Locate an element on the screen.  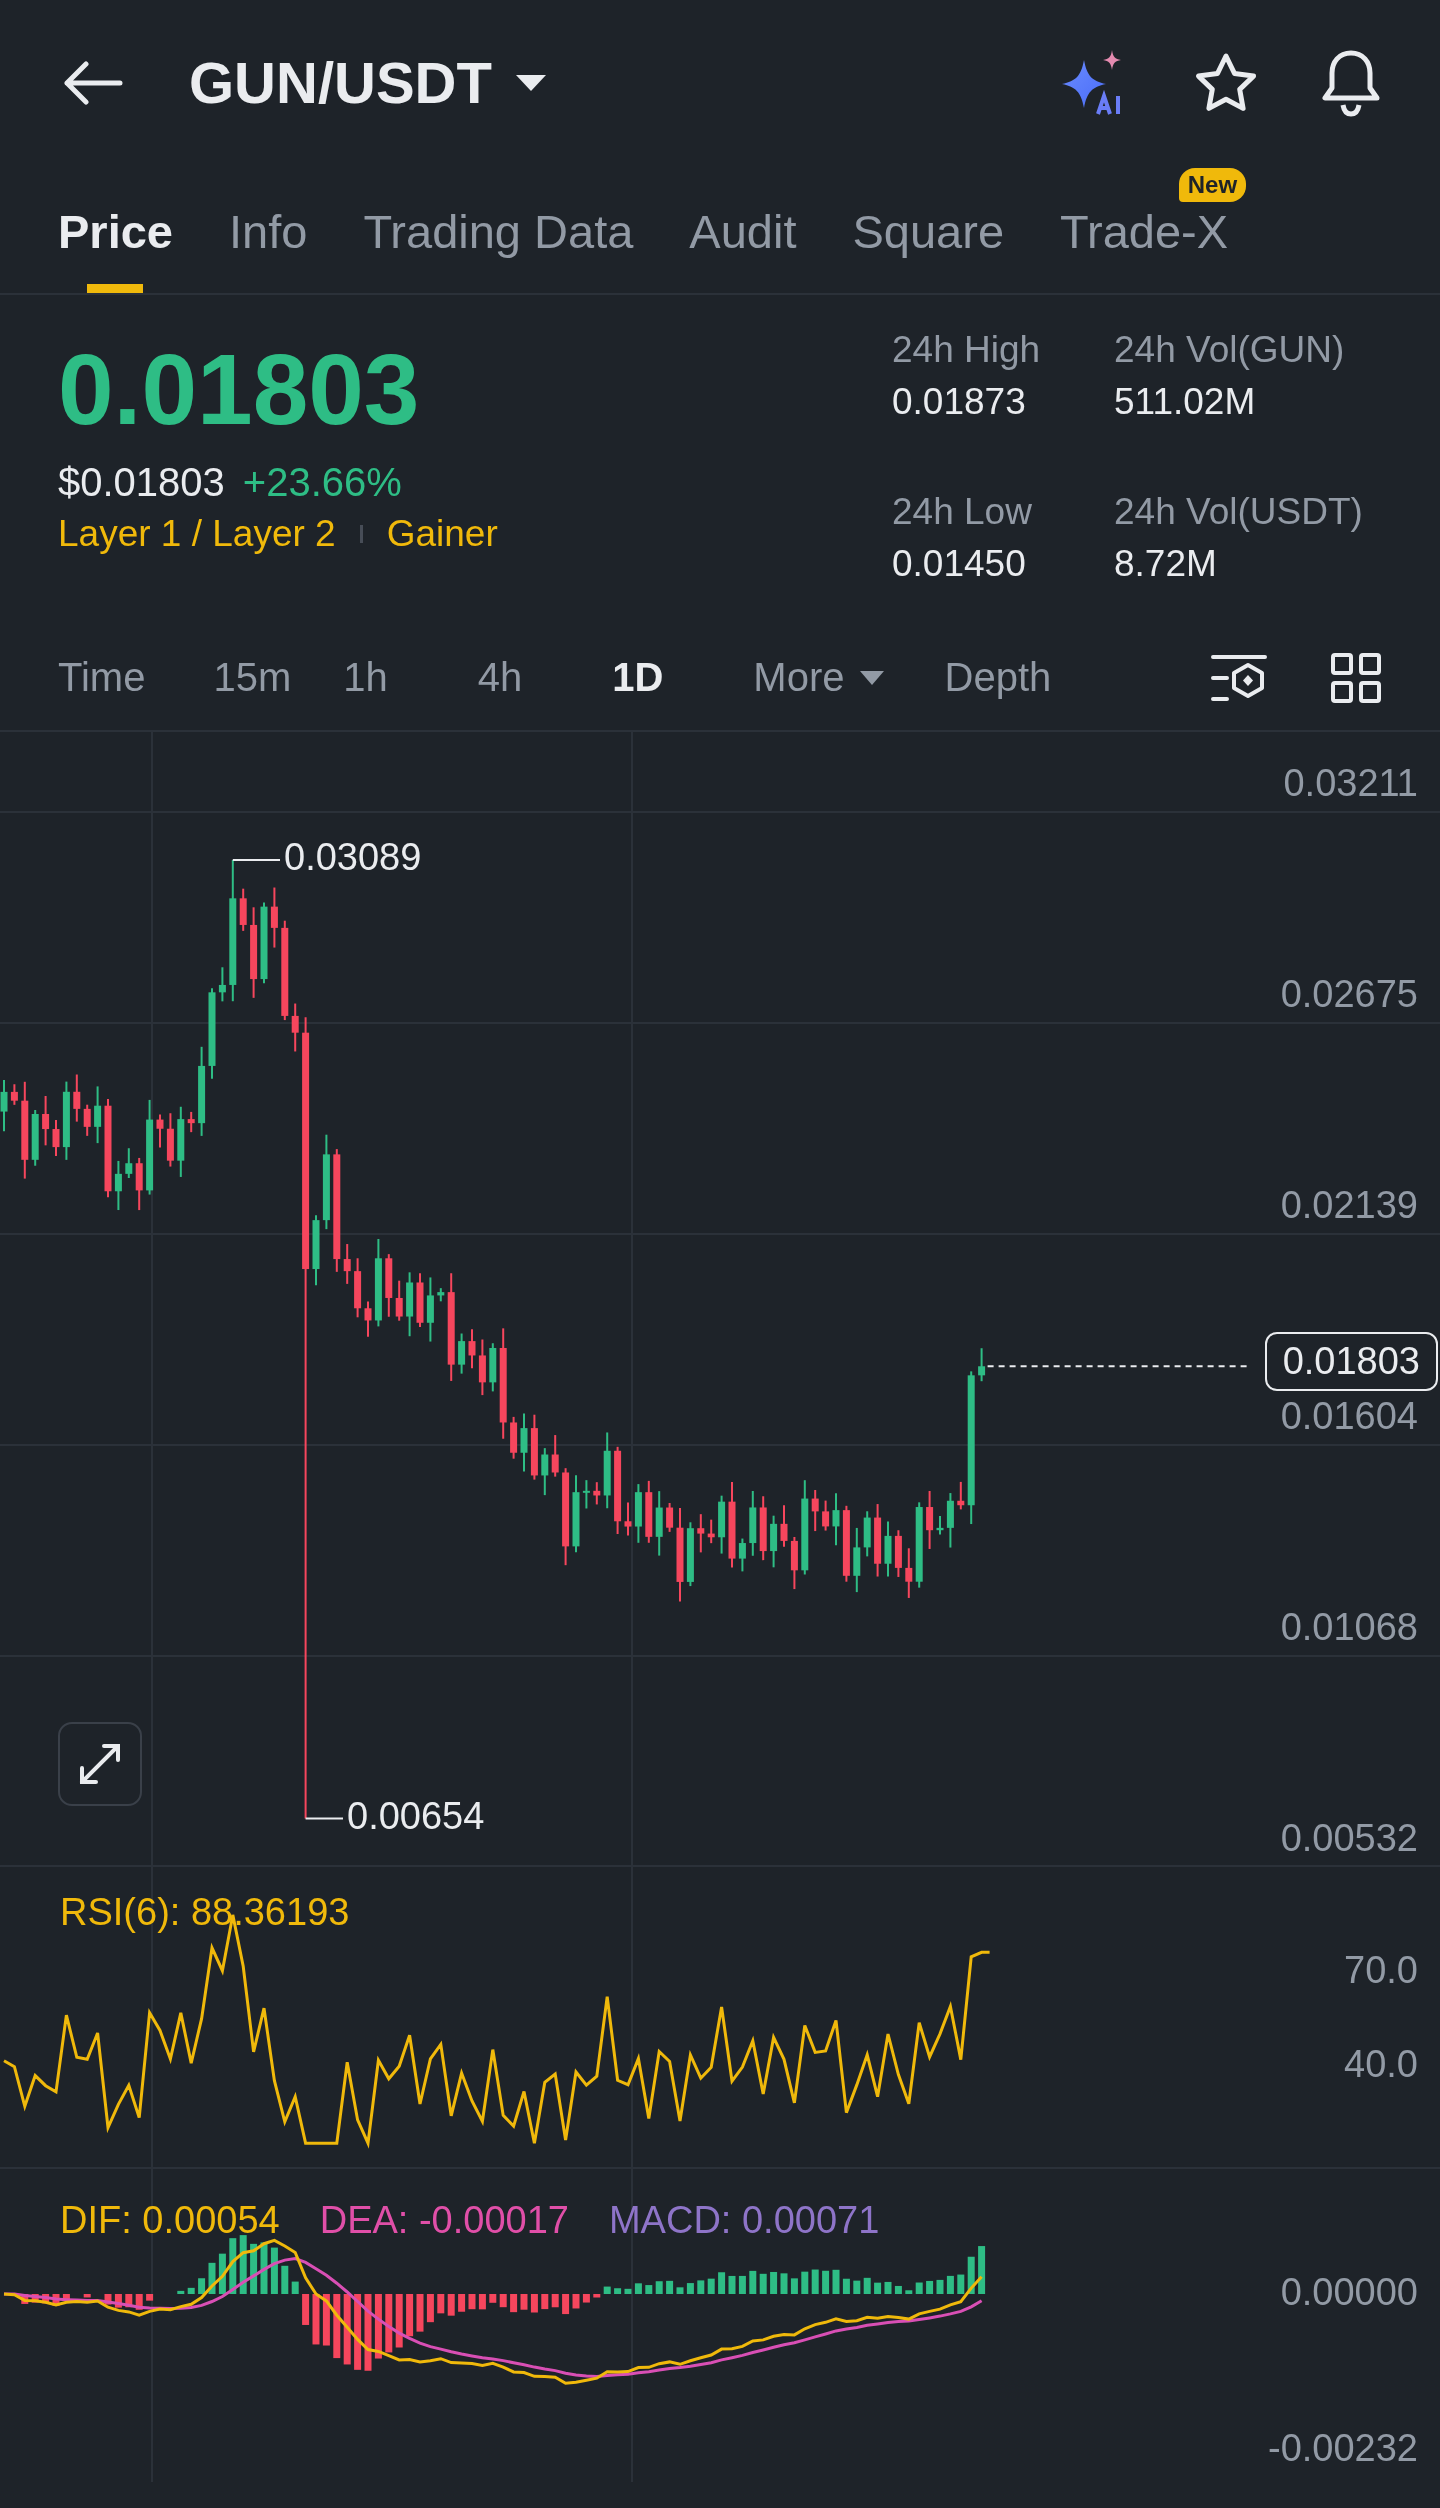
stat-label: 24h Vol(GUN) is located at coordinates (1230, 350).